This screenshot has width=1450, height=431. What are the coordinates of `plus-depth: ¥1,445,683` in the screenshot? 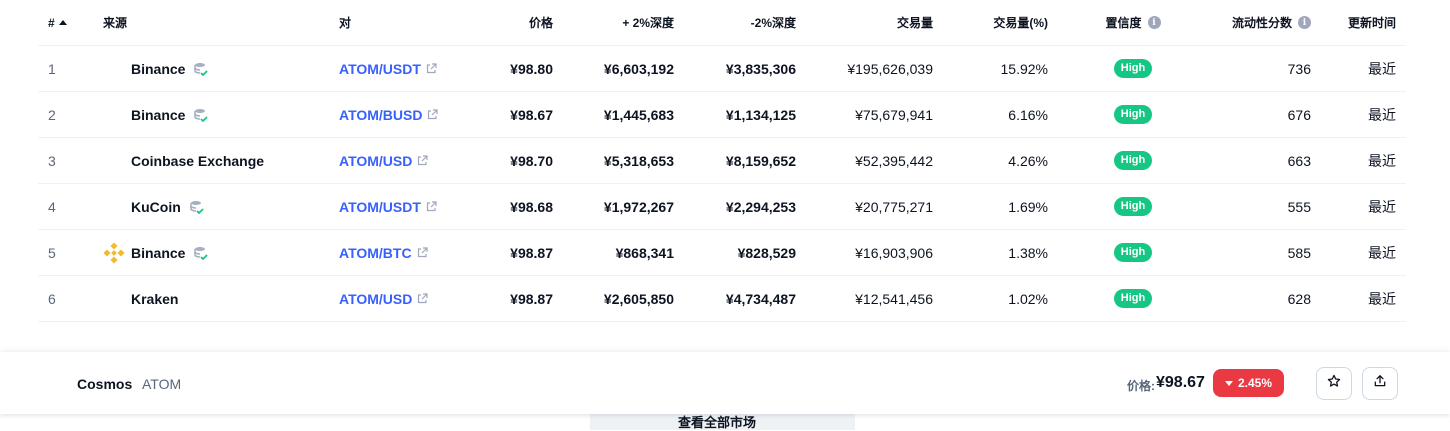 It's located at (638, 114).